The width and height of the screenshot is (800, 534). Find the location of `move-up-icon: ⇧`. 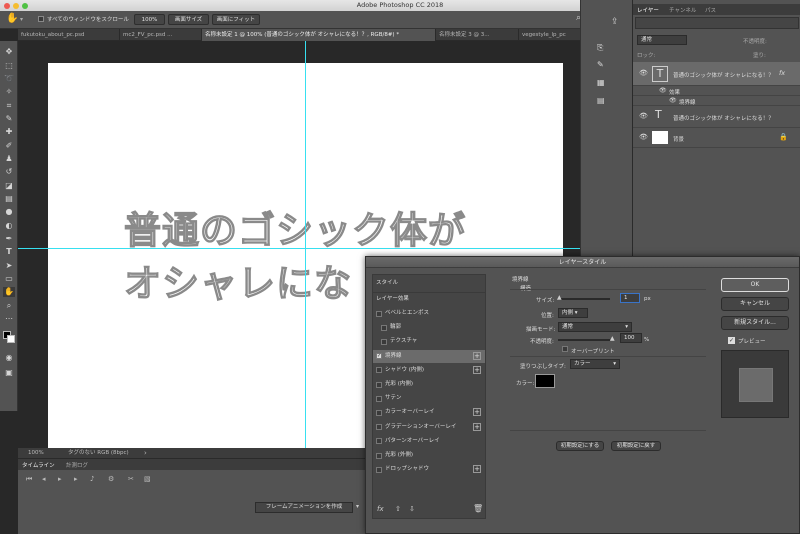

move-up-icon: ⇧ is located at coordinates (398, 509).